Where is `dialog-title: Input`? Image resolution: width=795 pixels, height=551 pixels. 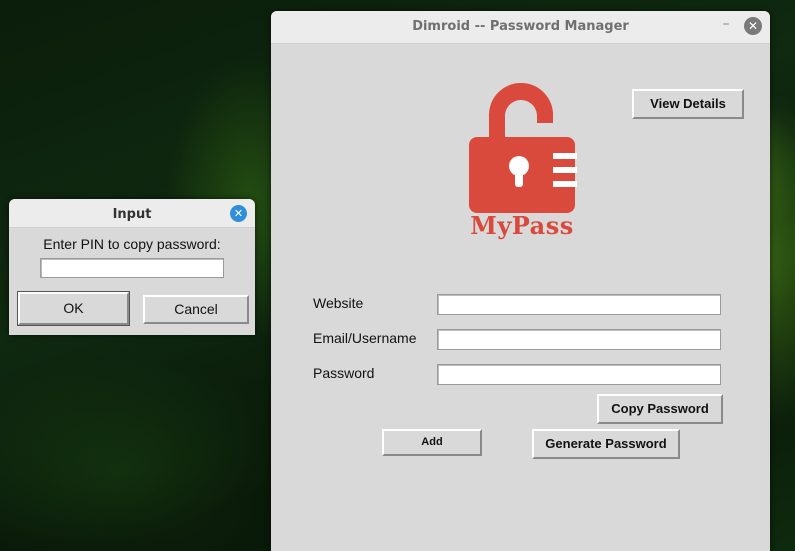 dialog-title: Input is located at coordinates (132, 214).